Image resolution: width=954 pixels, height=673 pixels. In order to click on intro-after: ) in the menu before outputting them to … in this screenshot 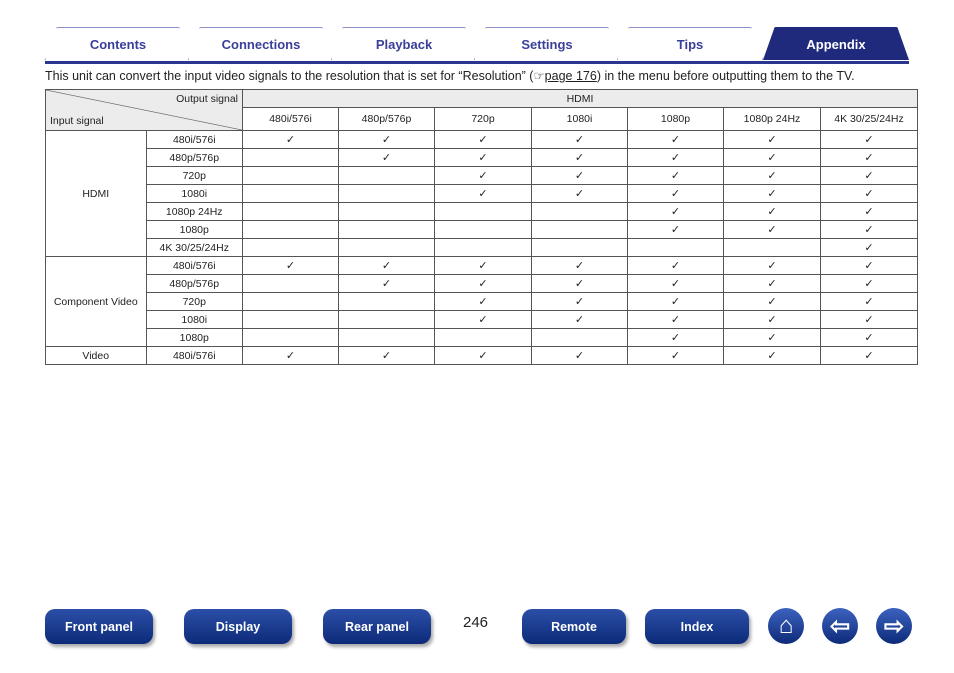, I will do `click(725, 76)`.